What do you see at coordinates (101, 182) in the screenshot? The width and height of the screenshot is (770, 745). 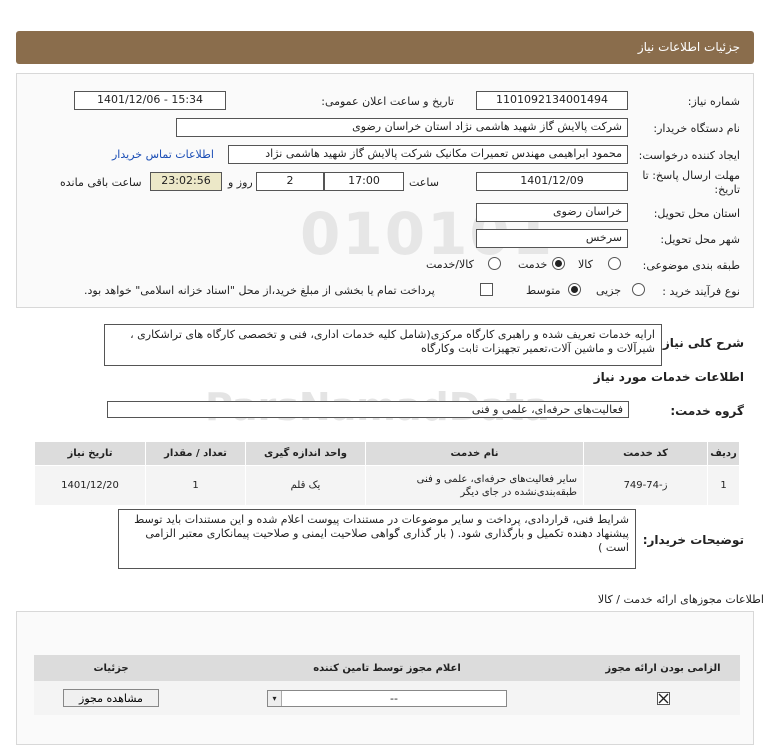 I see `remaining-label: ساعت باقی مانده` at bounding box center [101, 182].